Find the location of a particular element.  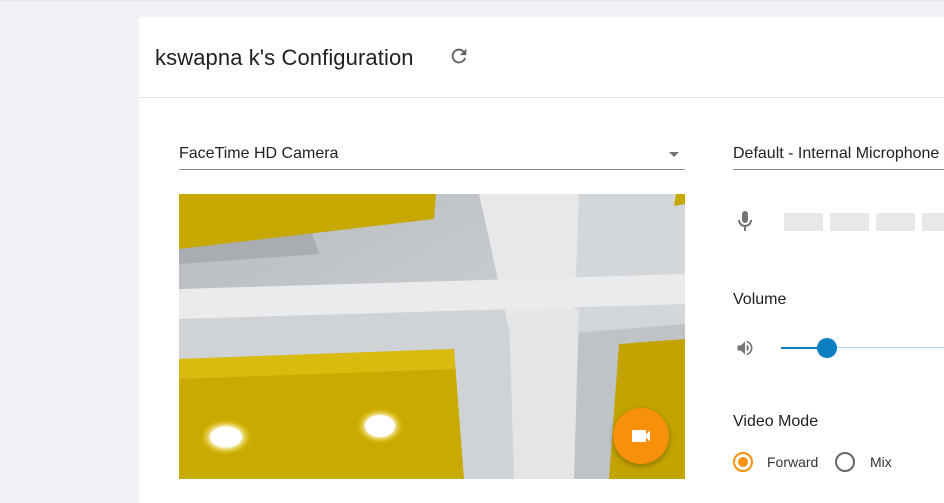

videocam-icon is located at coordinates (641, 436).